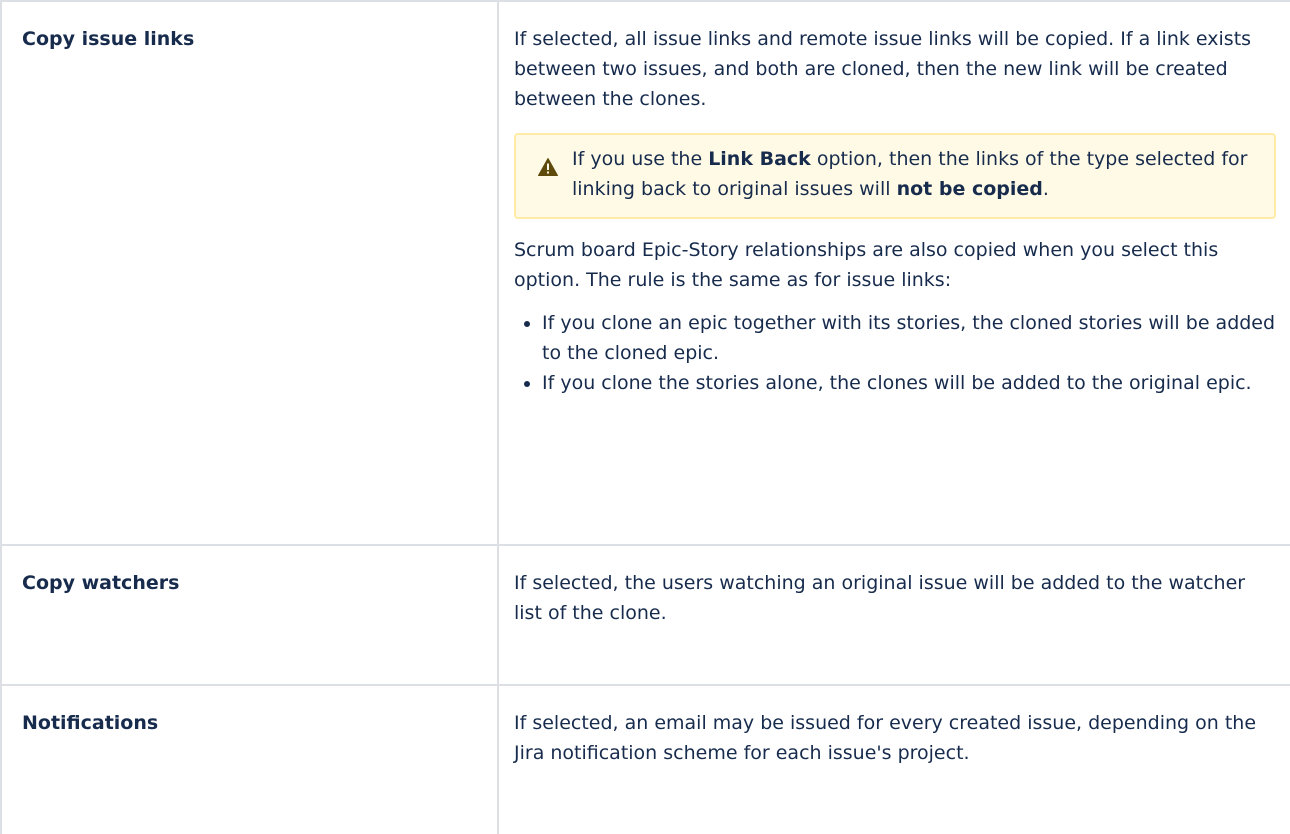 This screenshot has width=1290, height=834. I want to click on option-name-copy-watchers: Copy watchers, so click(249, 615).